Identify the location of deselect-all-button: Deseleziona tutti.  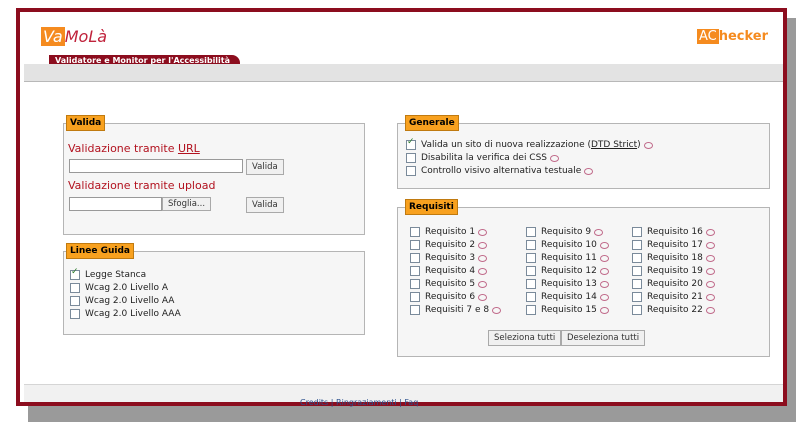
(603, 338).